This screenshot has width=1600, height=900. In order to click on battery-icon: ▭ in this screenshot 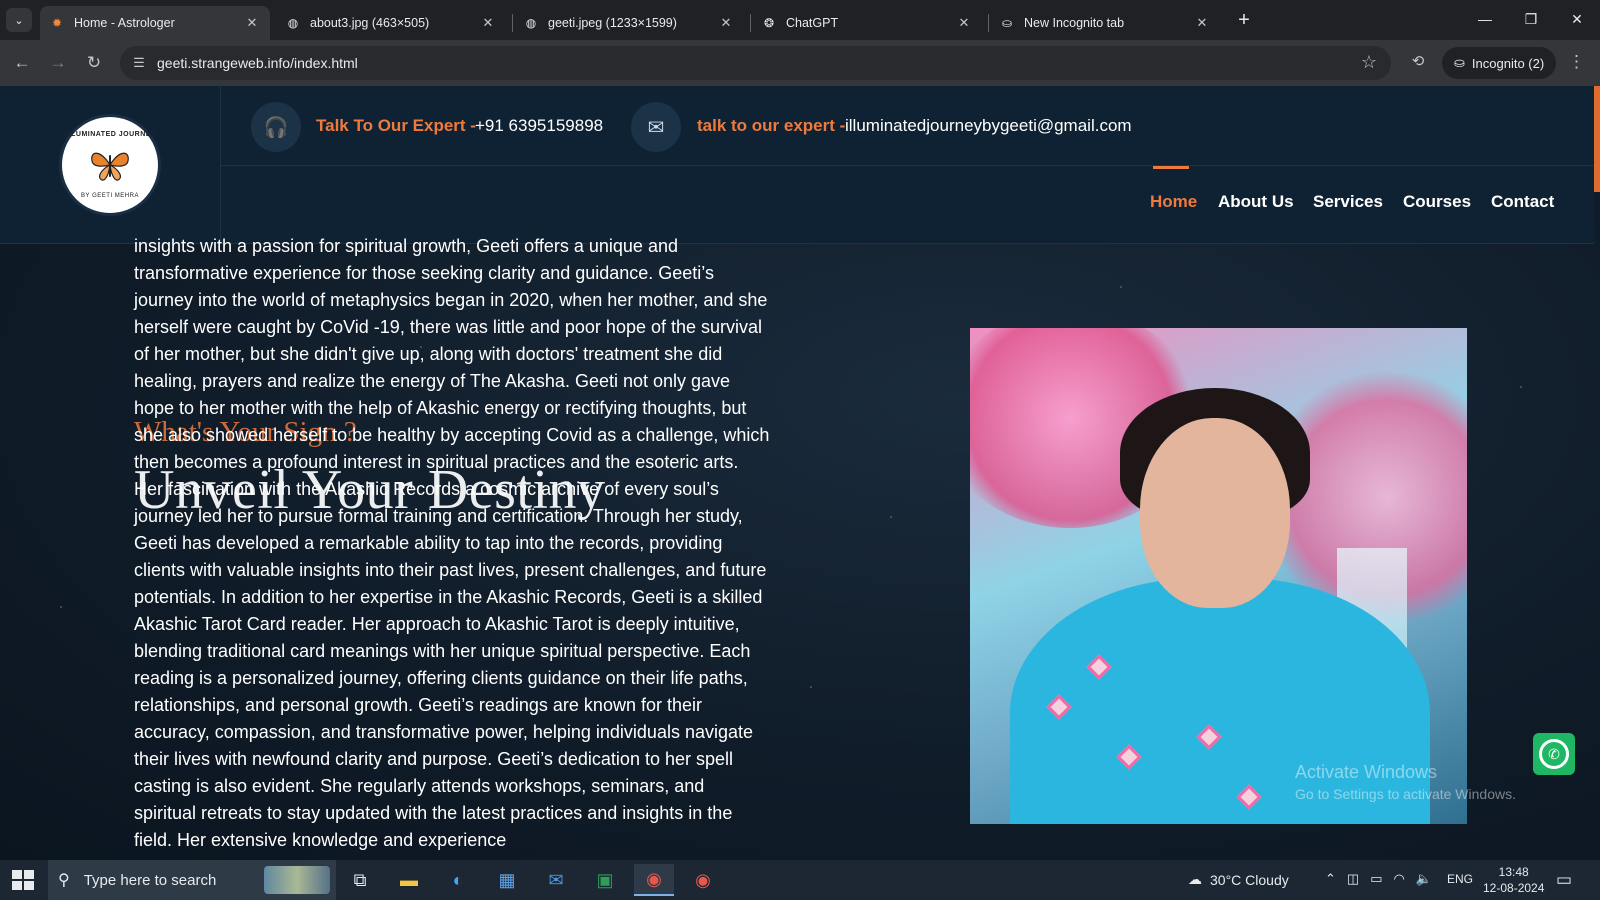, I will do `click(1376, 879)`.